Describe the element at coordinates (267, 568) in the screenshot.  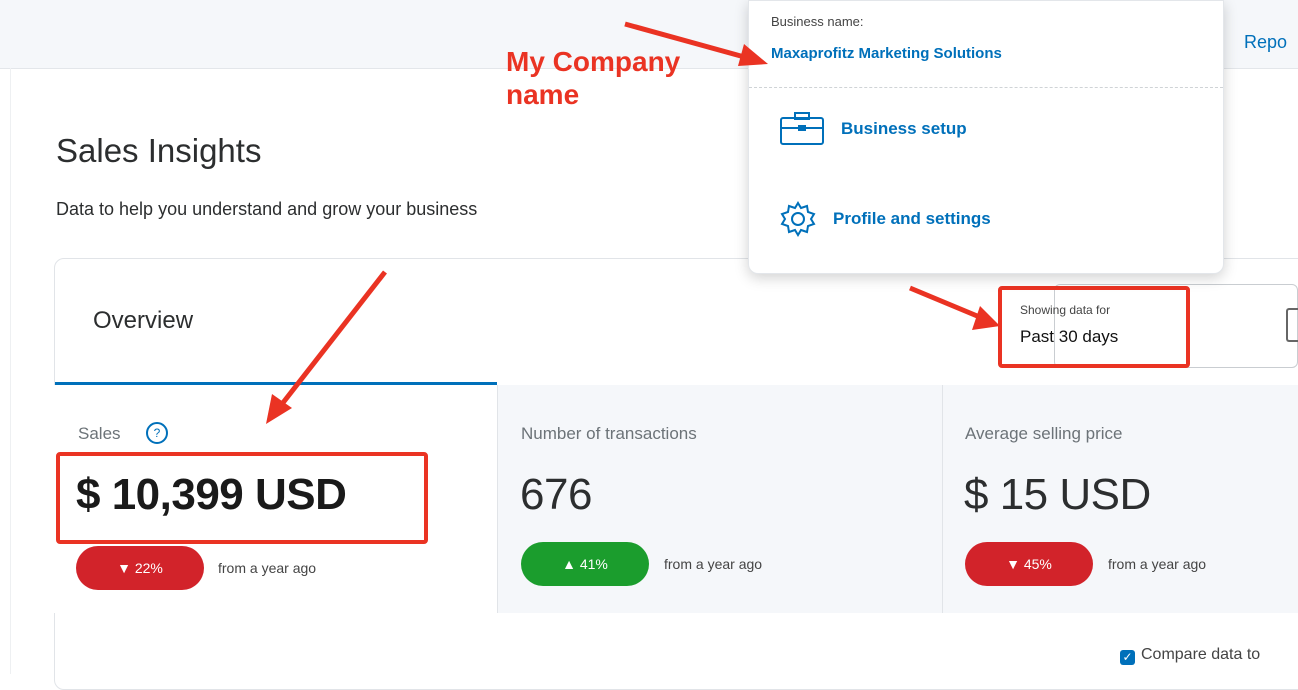
I see `change-note-sales: from a year ago` at that location.